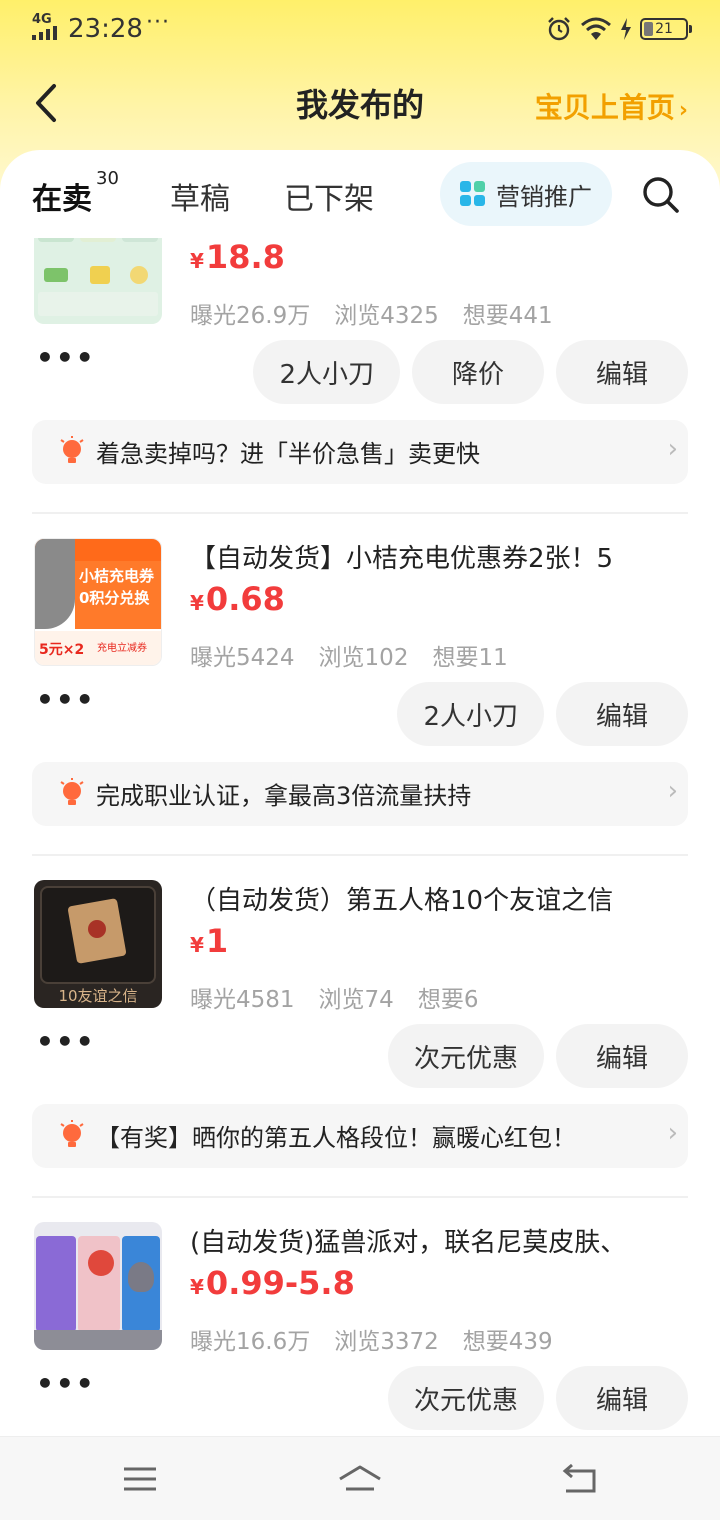 This screenshot has height=1520, width=720. Describe the element at coordinates (604, 107) in the screenshot. I see `home-promo-label: 宝贝上首页` at that location.